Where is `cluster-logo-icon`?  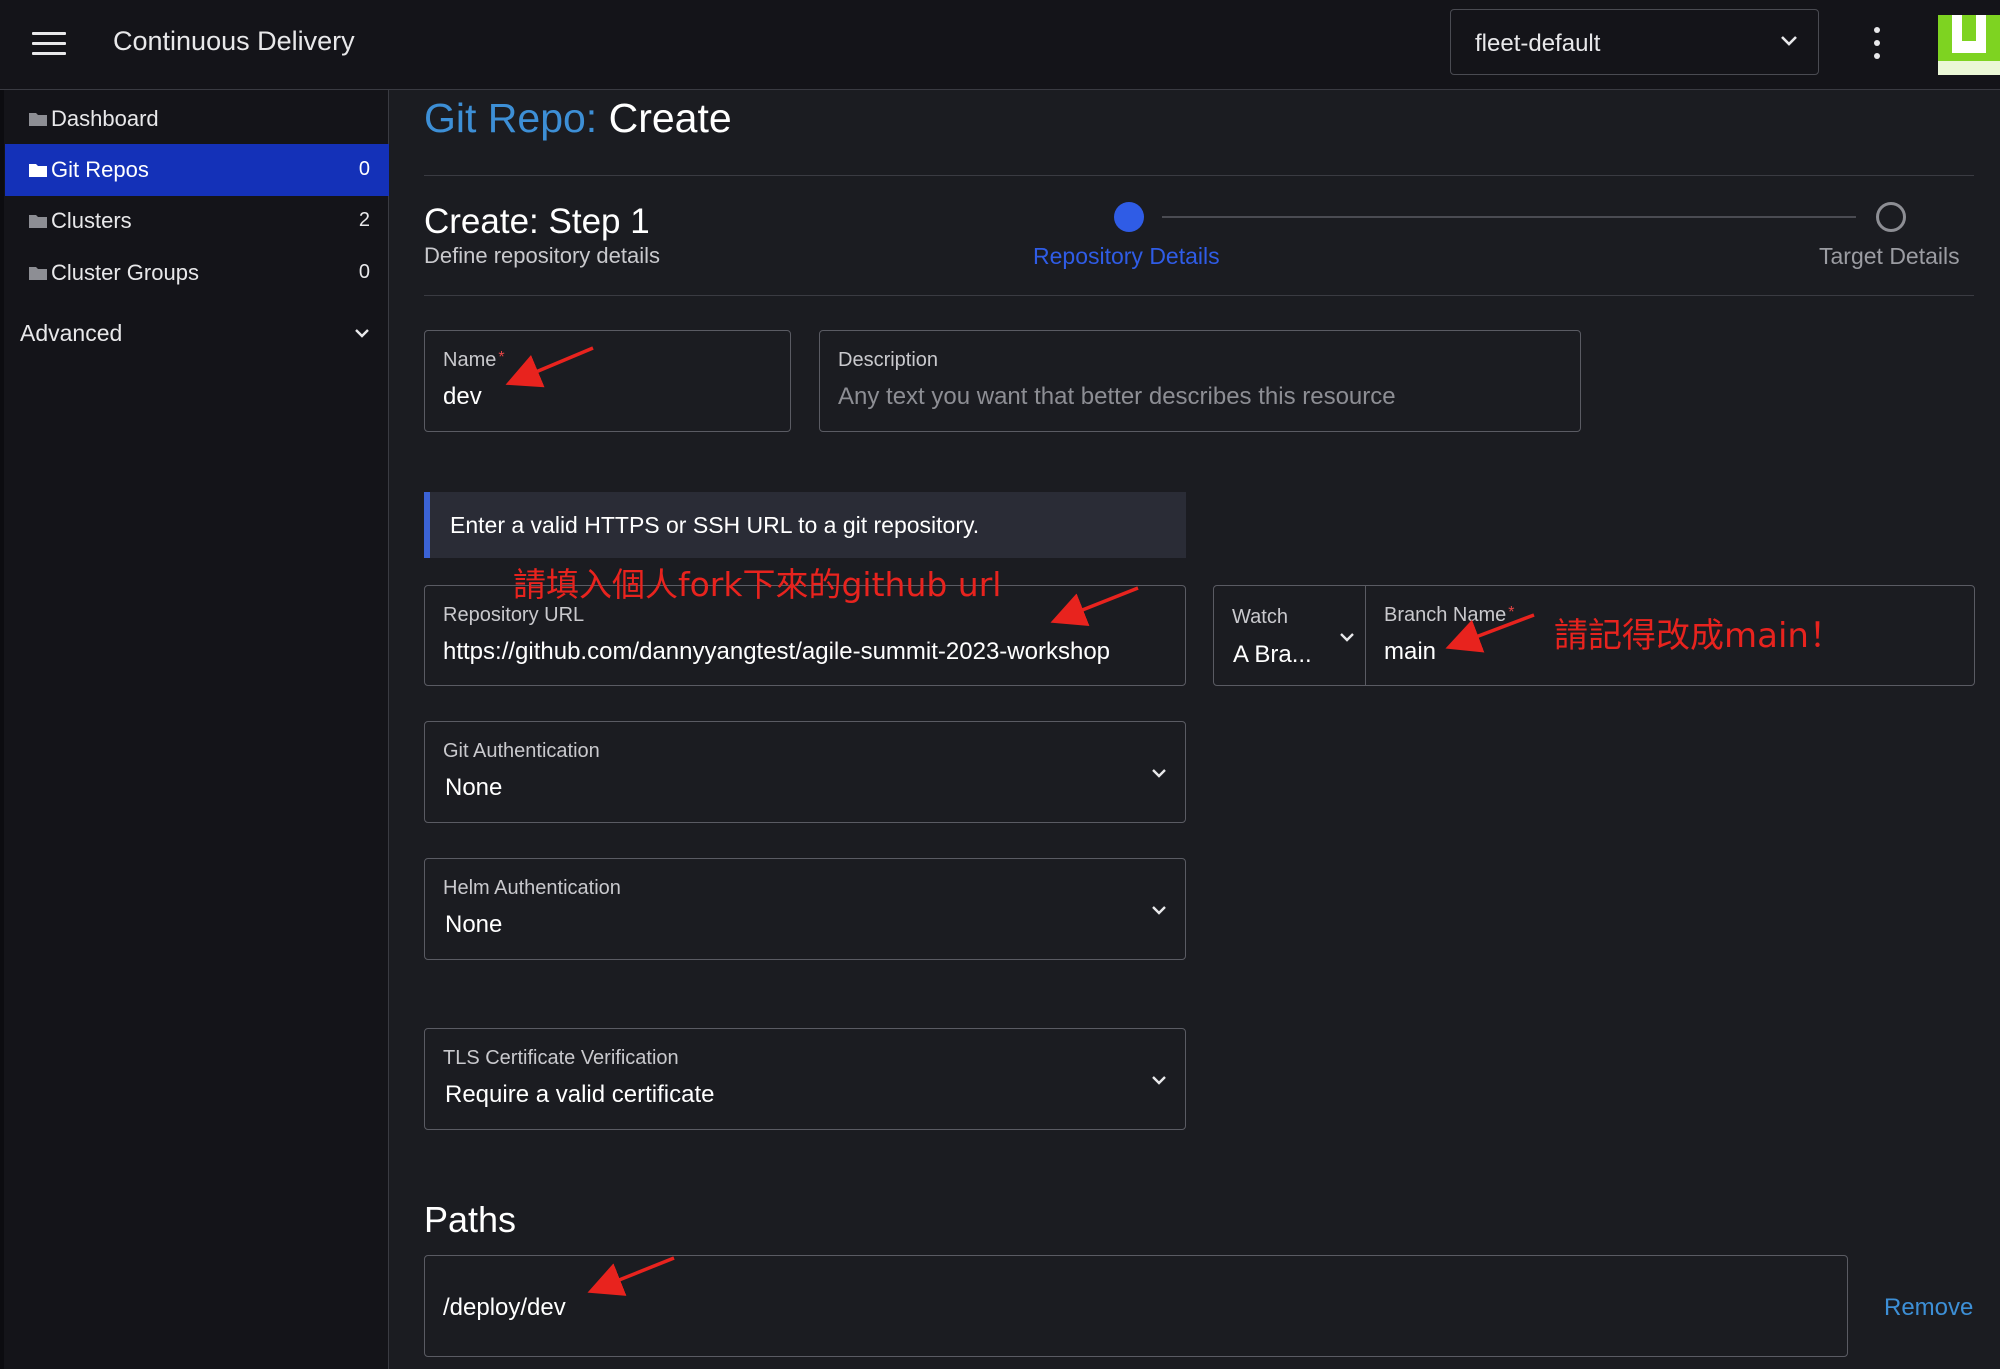
cluster-logo-icon is located at coordinates (1969, 45).